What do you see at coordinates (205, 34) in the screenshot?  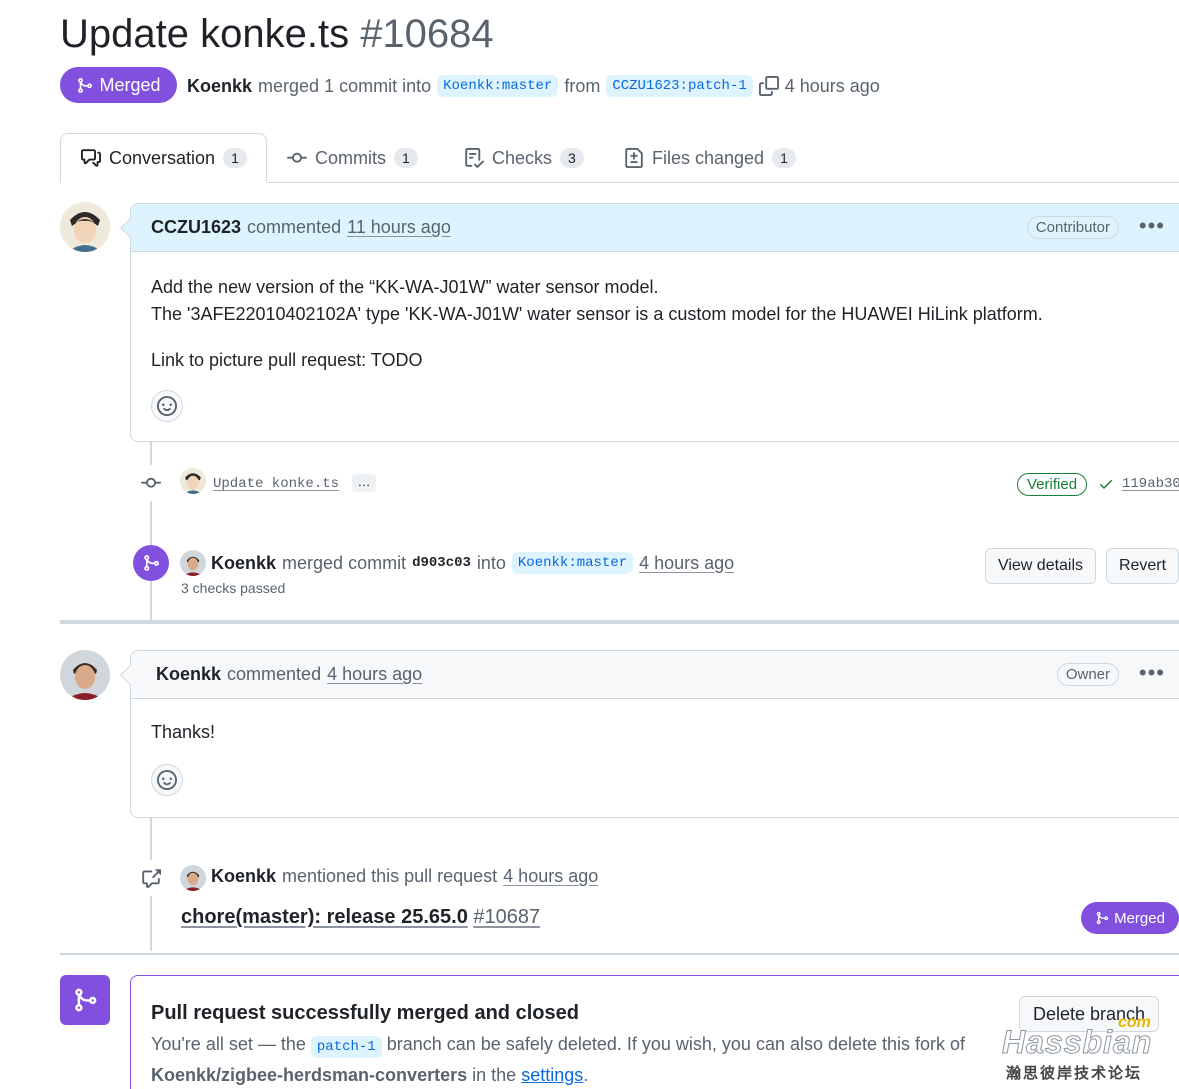 I see `pr-title-text: Update konke.ts` at bounding box center [205, 34].